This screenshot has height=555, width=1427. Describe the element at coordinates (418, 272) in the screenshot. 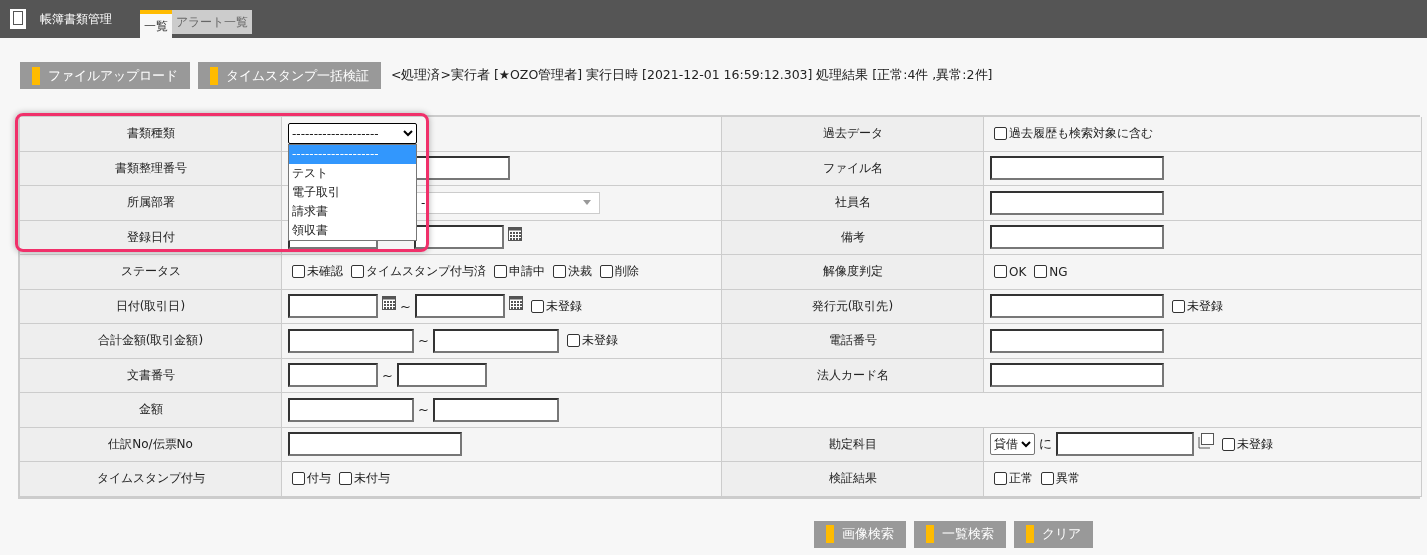

I see `checkbox-label: タイムスタンプ付与済` at that location.